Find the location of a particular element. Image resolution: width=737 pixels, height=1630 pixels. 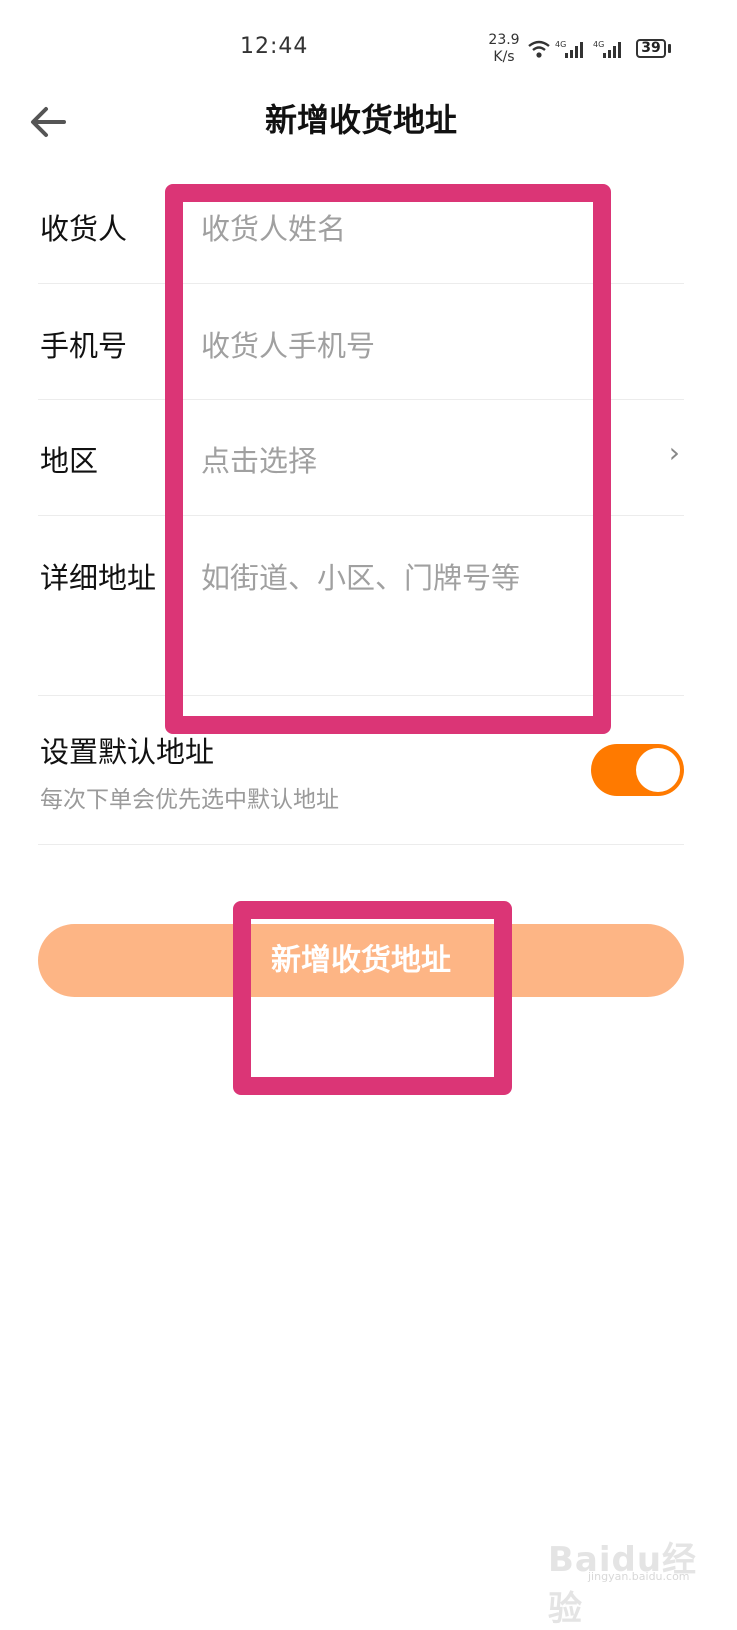

chevron-right-icon: › is located at coordinates (674, 452).